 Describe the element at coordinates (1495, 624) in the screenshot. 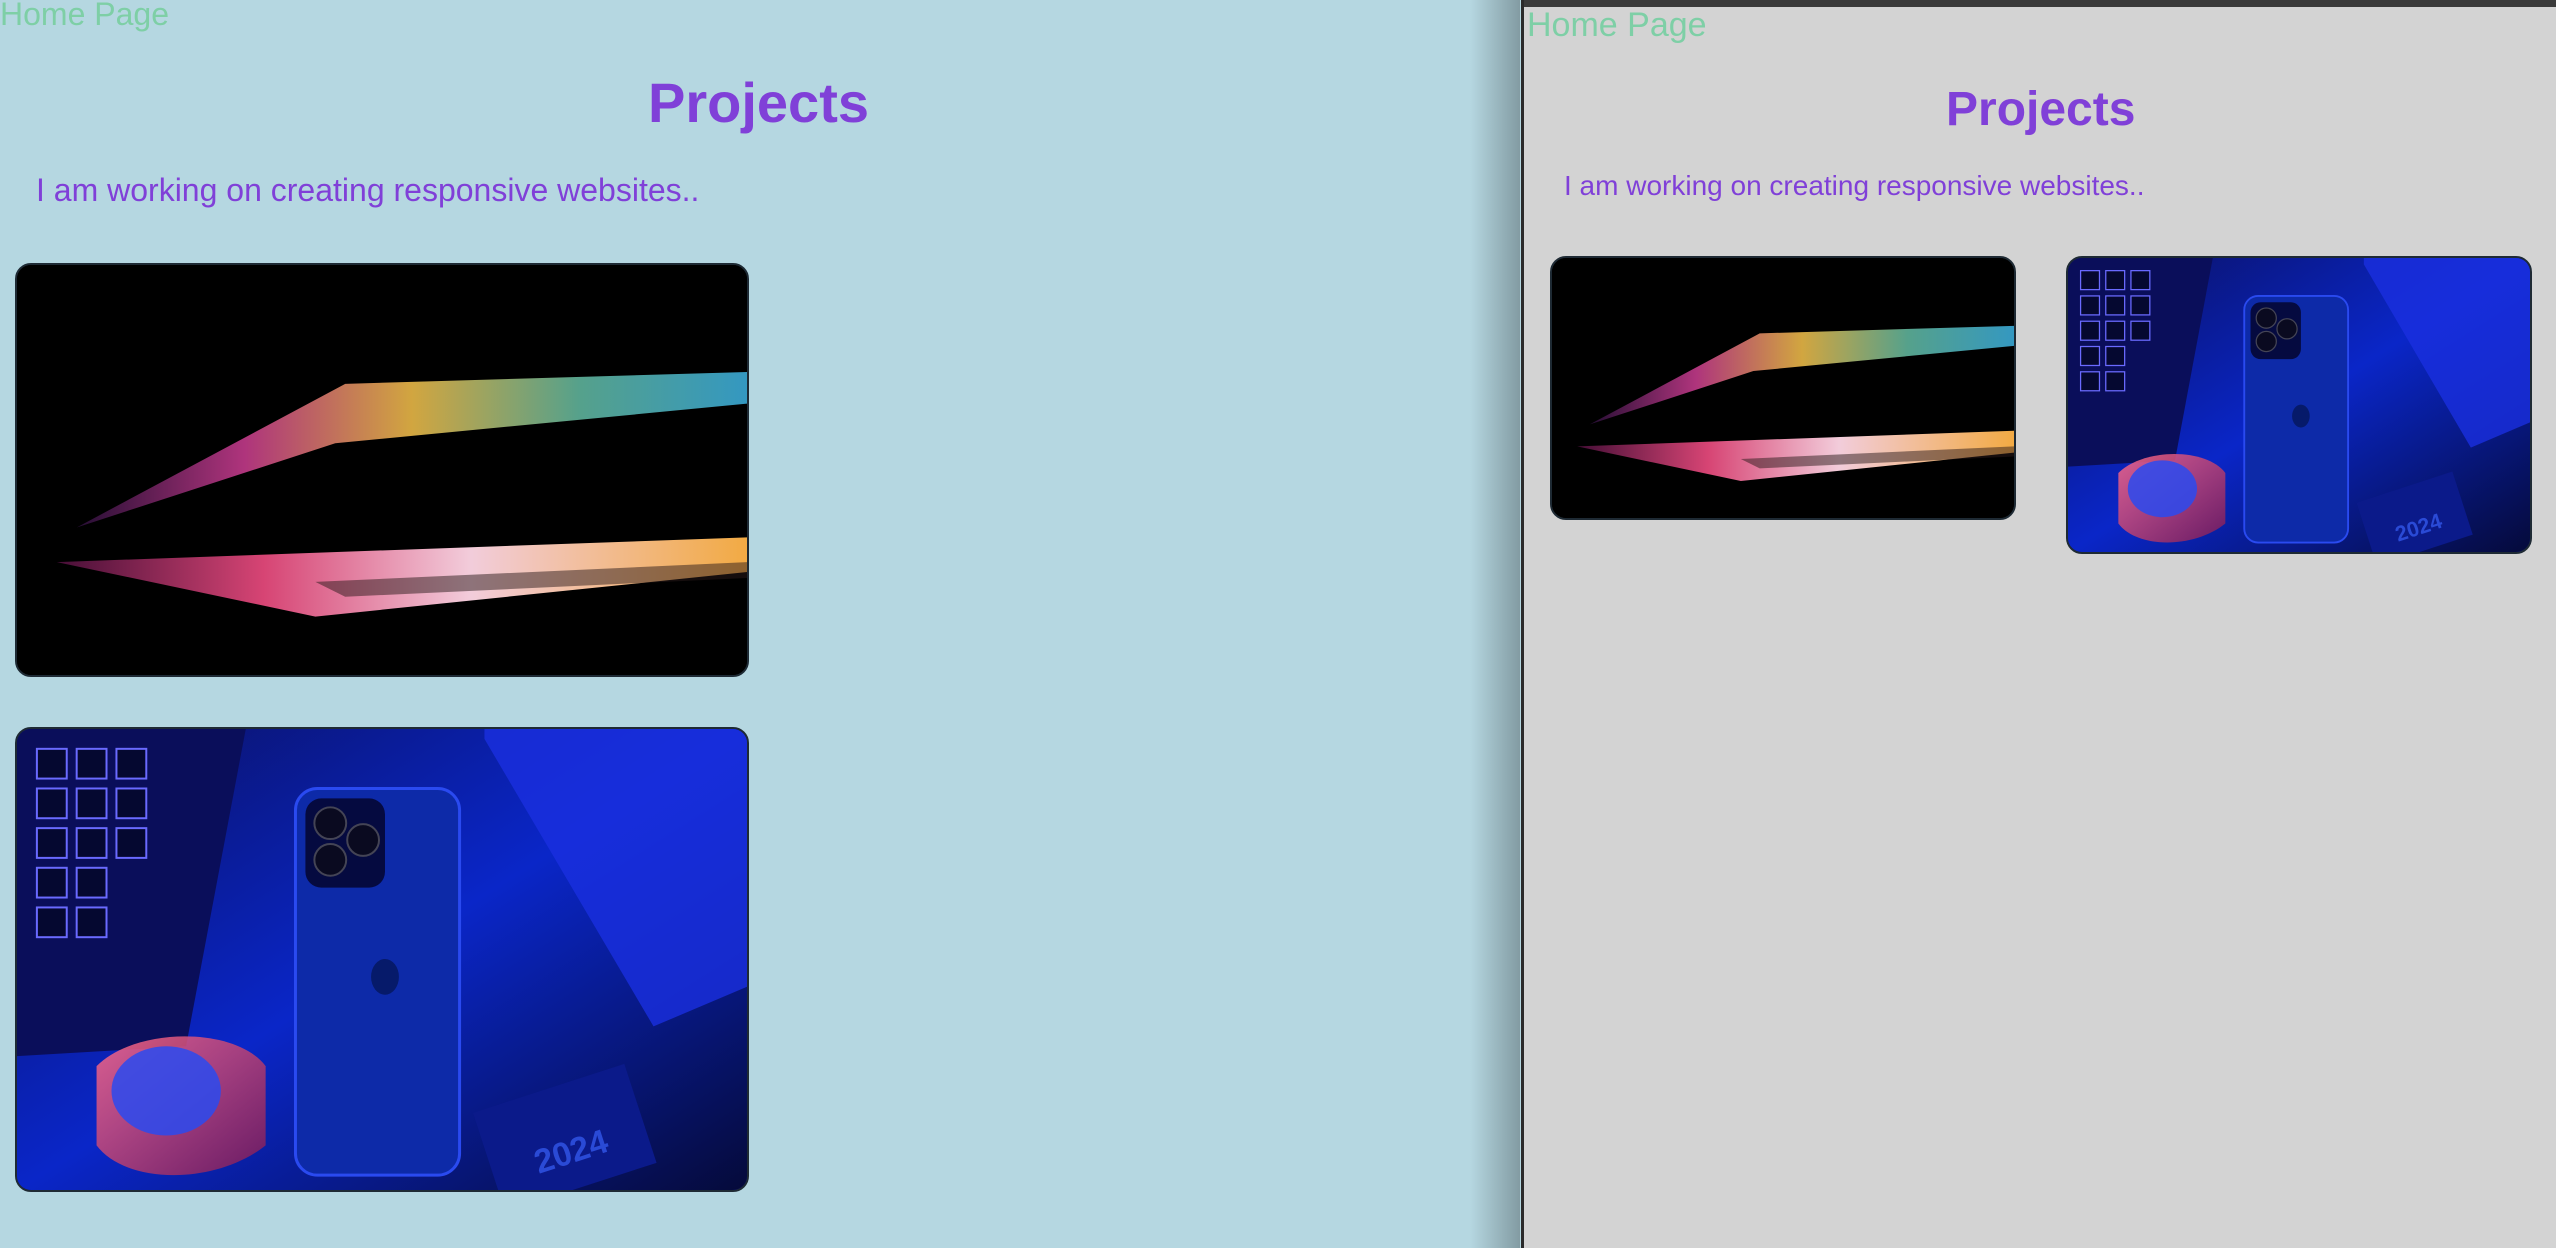

I see `window-shadow` at that location.